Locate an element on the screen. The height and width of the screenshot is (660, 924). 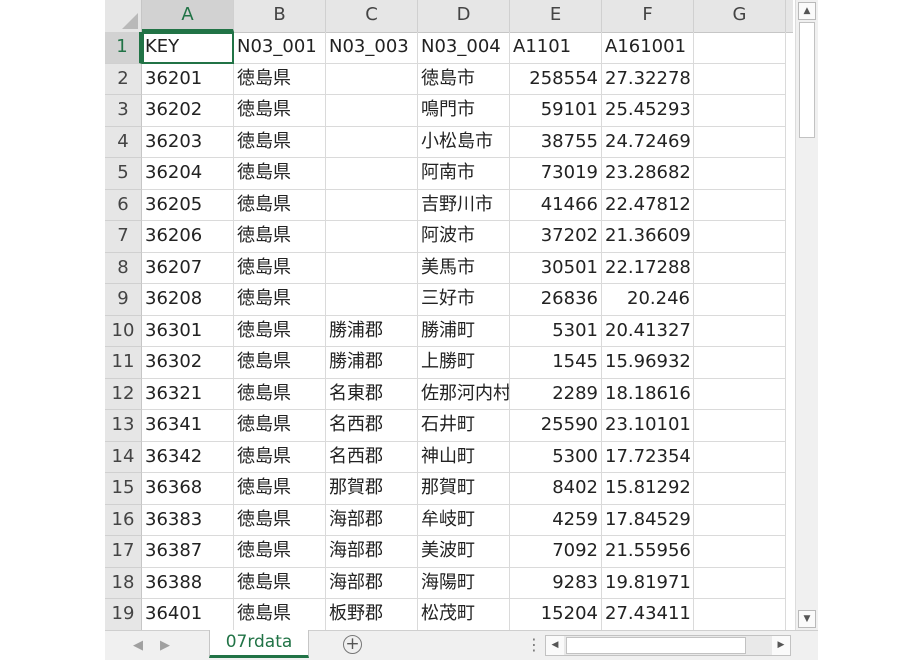
cell-f10: 20.41327 is located at coordinates (648, 331).